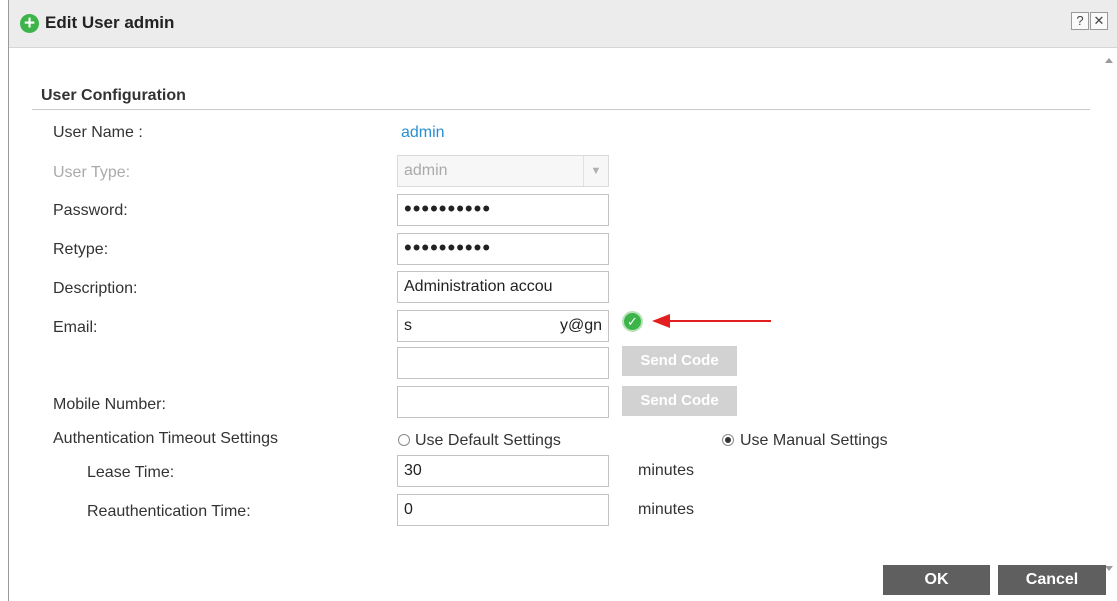 The width and height of the screenshot is (1117, 601). I want to click on lease-time-label: Lease Time:, so click(131, 472).